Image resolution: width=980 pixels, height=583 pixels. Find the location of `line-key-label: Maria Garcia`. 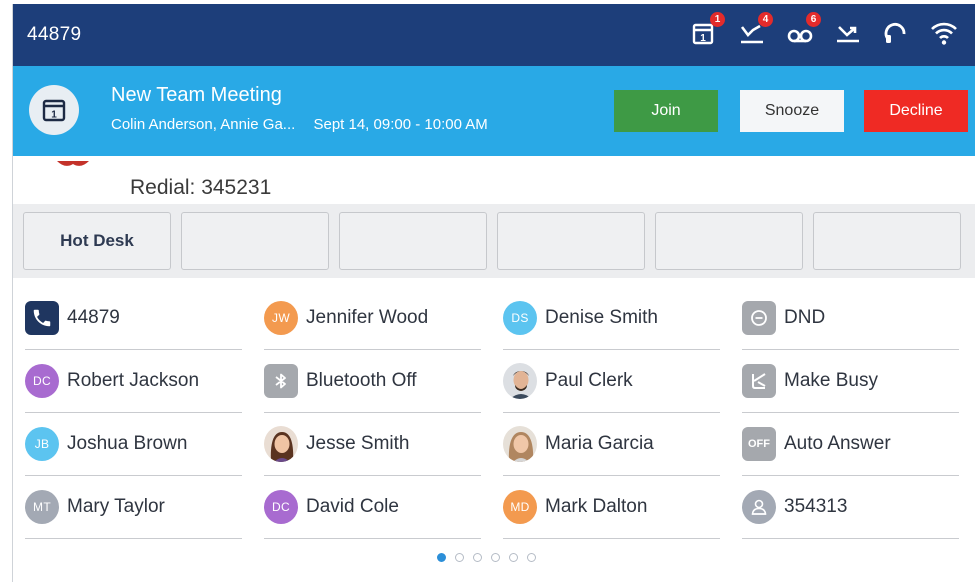

line-key-label: Maria Garcia is located at coordinates (599, 443).